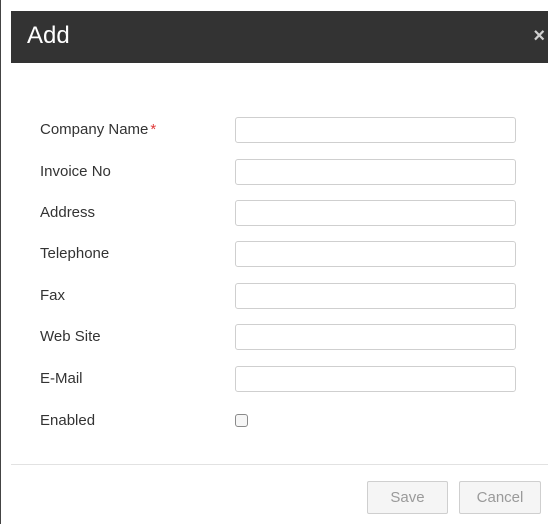 The width and height of the screenshot is (548, 524). Describe the element at coordinates (279, 37) in the screenshot. I see `dialog-titlebar: Add ×` at that location.